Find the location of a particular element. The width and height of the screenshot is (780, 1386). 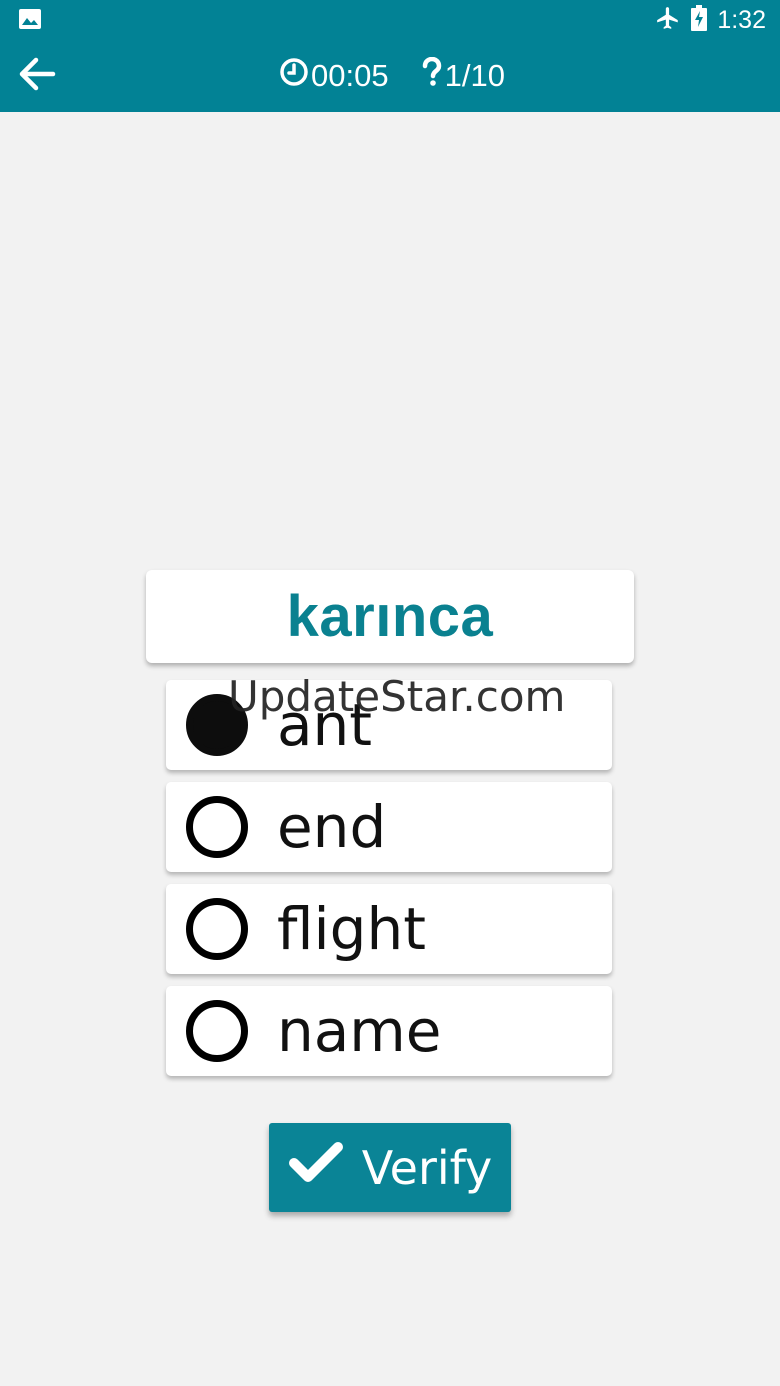

option-end: end is located at coordinates (389, 827).